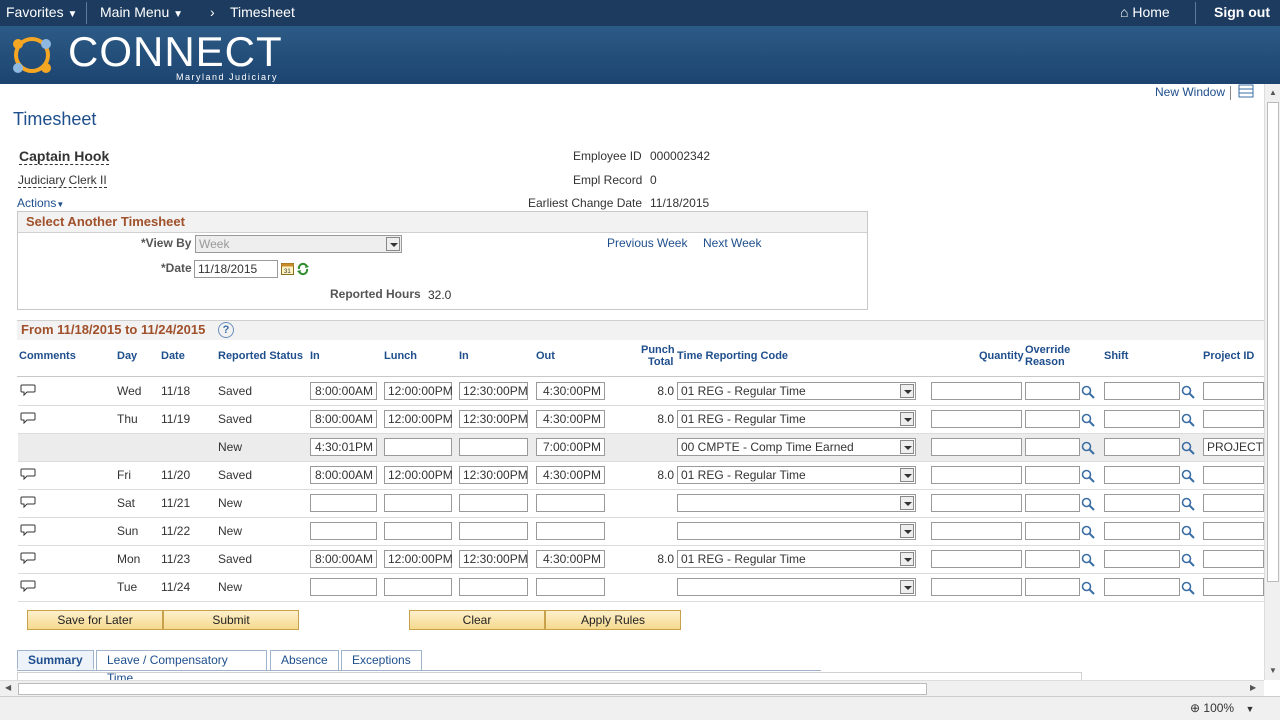 The height and width of the screenshot is (720, 1280). I want to click on personalize-page-icon, so click(1246, 91).